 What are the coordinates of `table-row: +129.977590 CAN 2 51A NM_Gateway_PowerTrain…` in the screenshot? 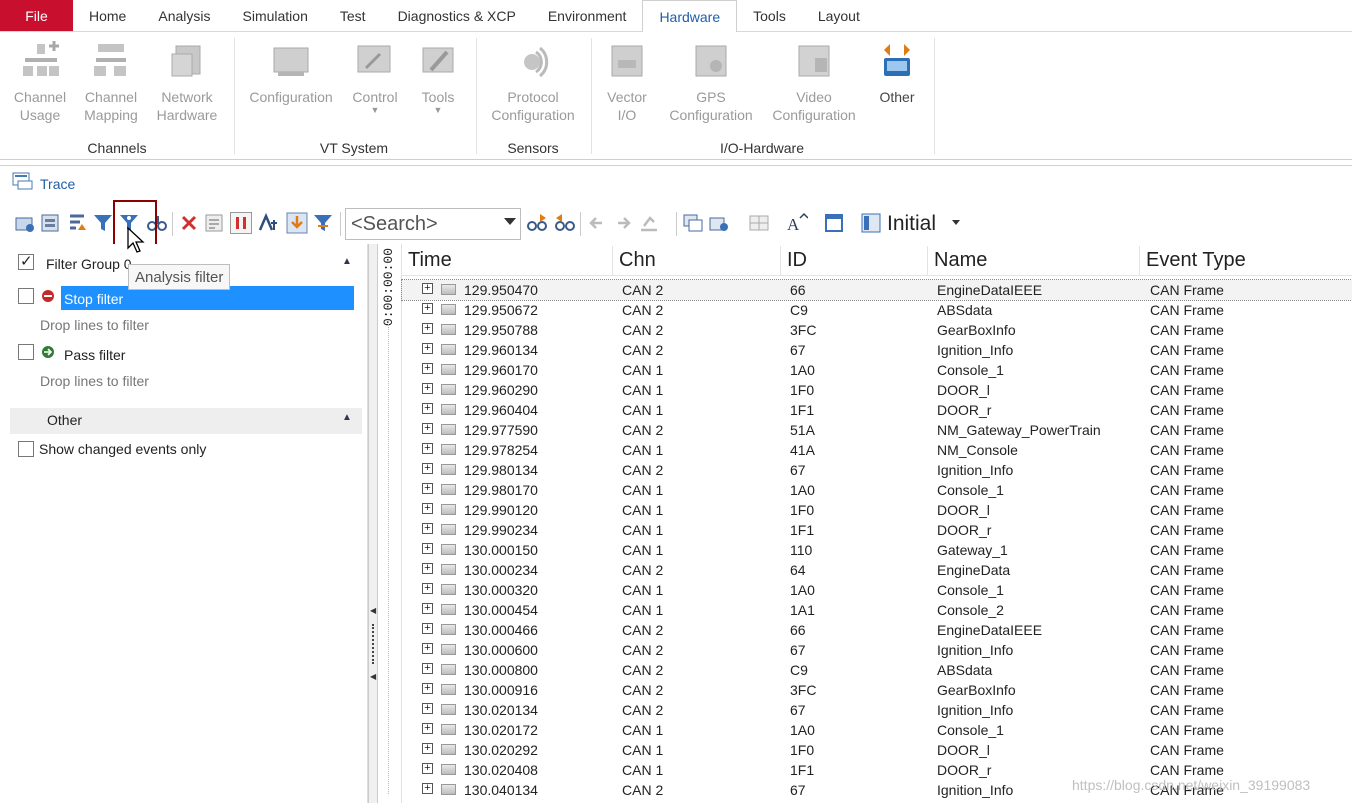 It's located at (877, 430).